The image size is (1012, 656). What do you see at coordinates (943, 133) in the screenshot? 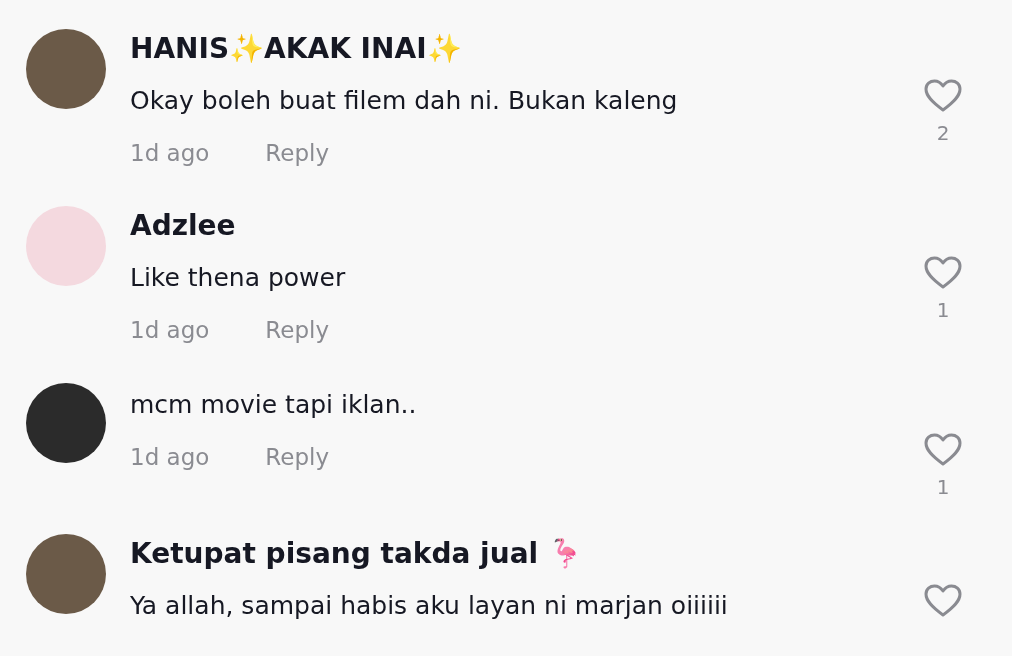
I see `like-count: 2` at bounding box center [943, 133].